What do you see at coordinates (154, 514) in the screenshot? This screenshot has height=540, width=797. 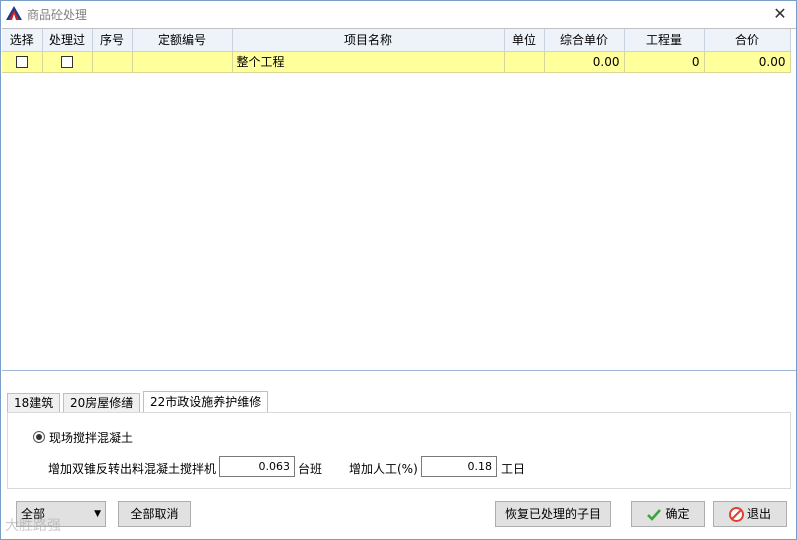 I see `cancel-all-button: 全部取消` at bounding box center [154, 514].